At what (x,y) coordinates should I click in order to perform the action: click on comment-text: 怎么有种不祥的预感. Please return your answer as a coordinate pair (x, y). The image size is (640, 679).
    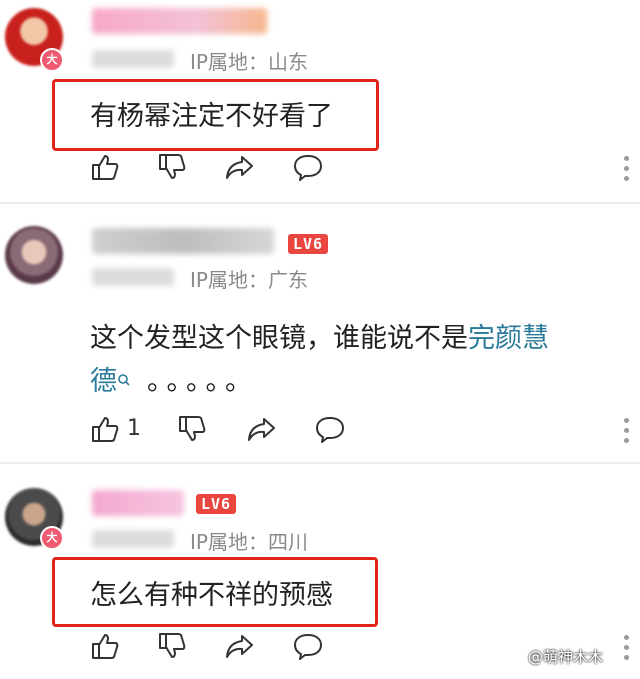
    Looking at the image, I should click on (211, 595).